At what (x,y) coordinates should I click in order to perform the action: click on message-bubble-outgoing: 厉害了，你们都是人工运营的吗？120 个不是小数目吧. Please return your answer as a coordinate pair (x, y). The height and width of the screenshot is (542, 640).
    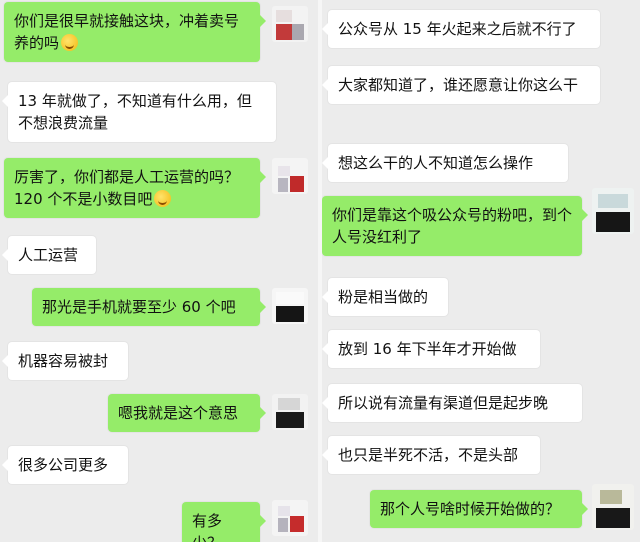
    Looking at the image, I should click on (135, 188).